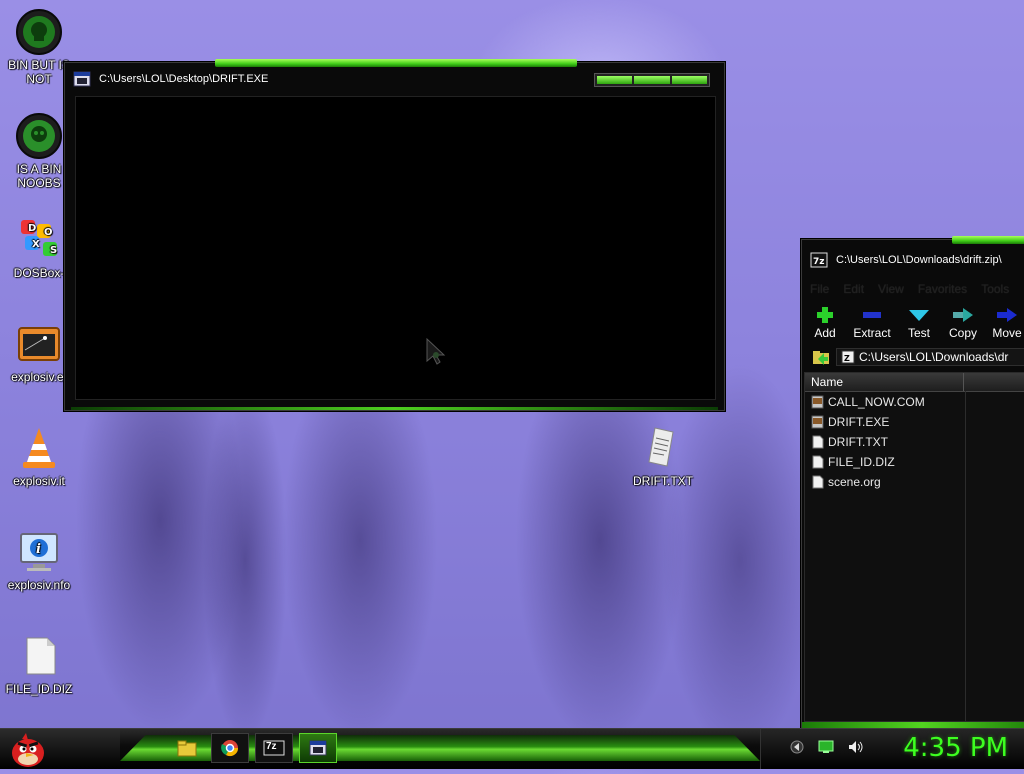 The image size is (1024, 774). What do you see at coordinates (39, 344) in the screenshot?
I see `exe-app-icon` at bounding box center [39, 344].